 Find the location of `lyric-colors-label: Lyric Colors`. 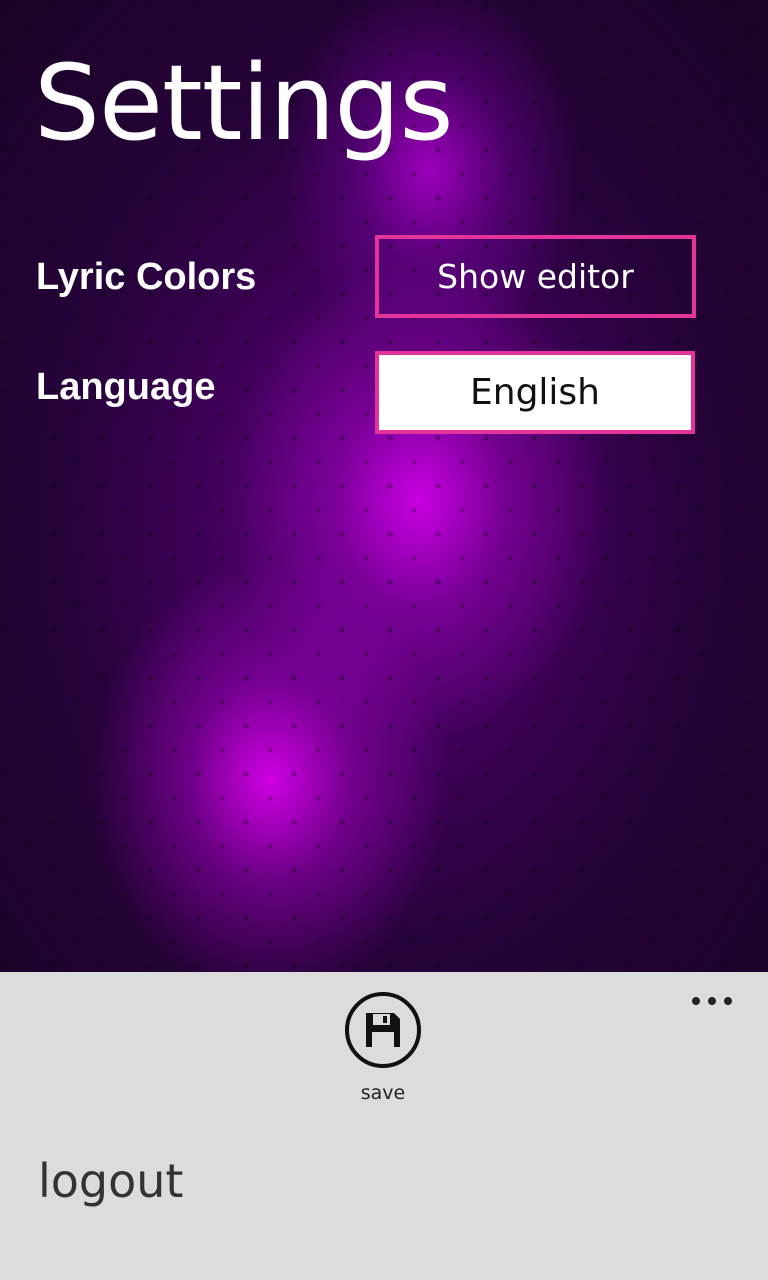

lyric-colors-label: Lyric Colors is located at coordinates (146, 277).